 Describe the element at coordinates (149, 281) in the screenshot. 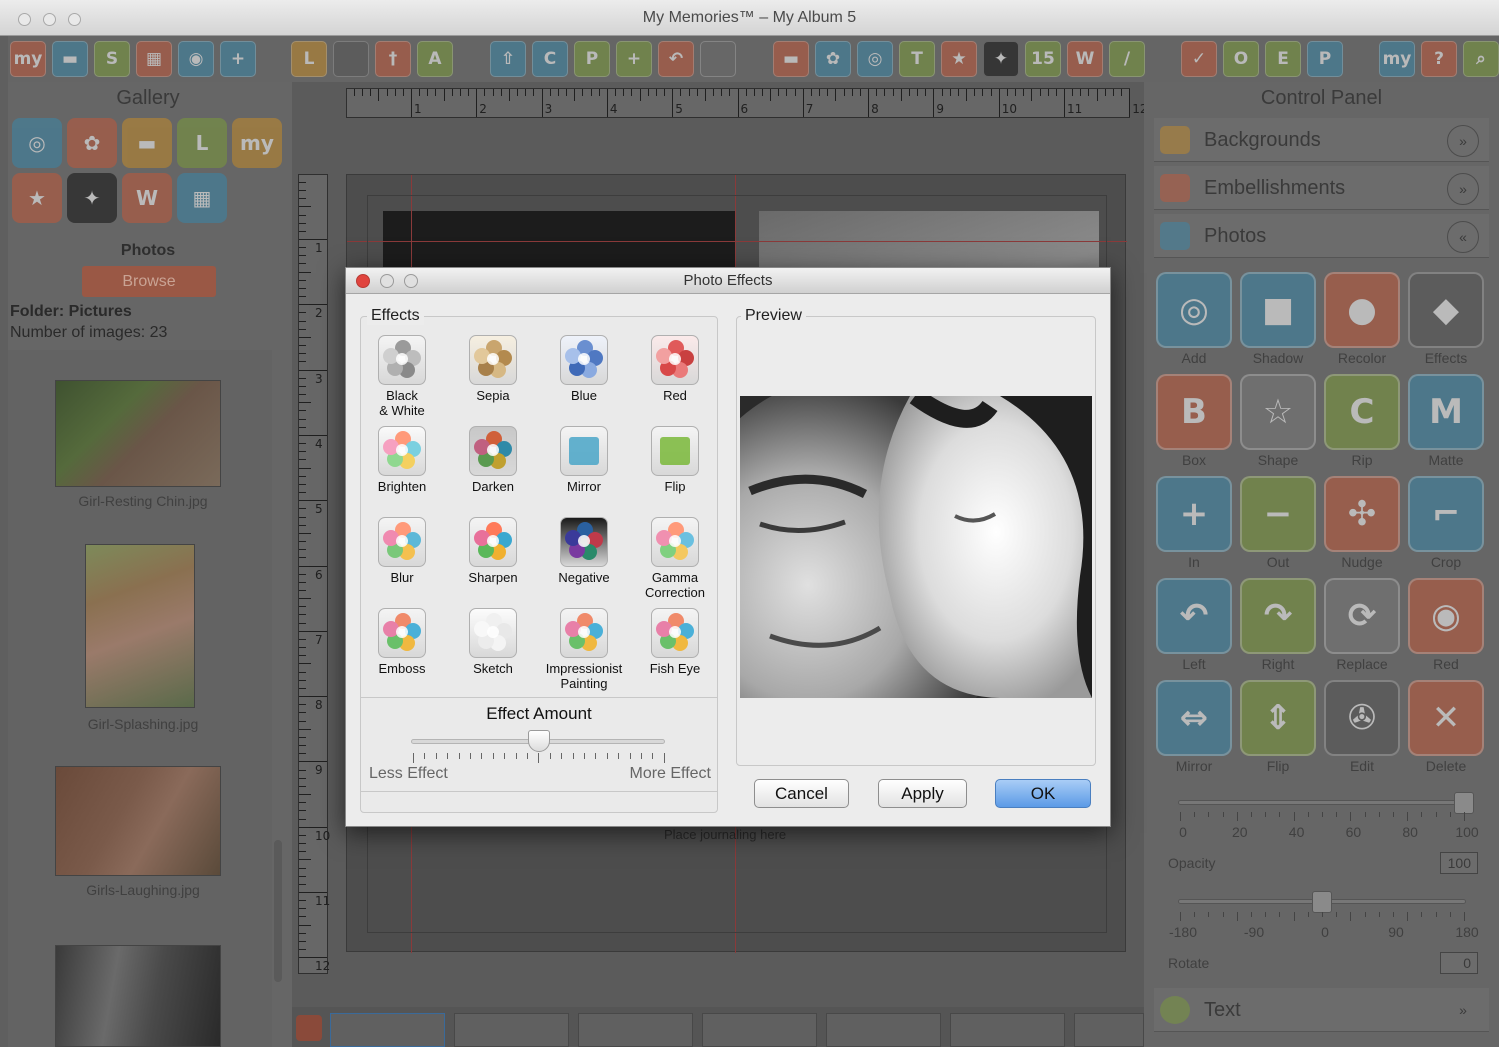

I see `browse-button: Browse` at that location.